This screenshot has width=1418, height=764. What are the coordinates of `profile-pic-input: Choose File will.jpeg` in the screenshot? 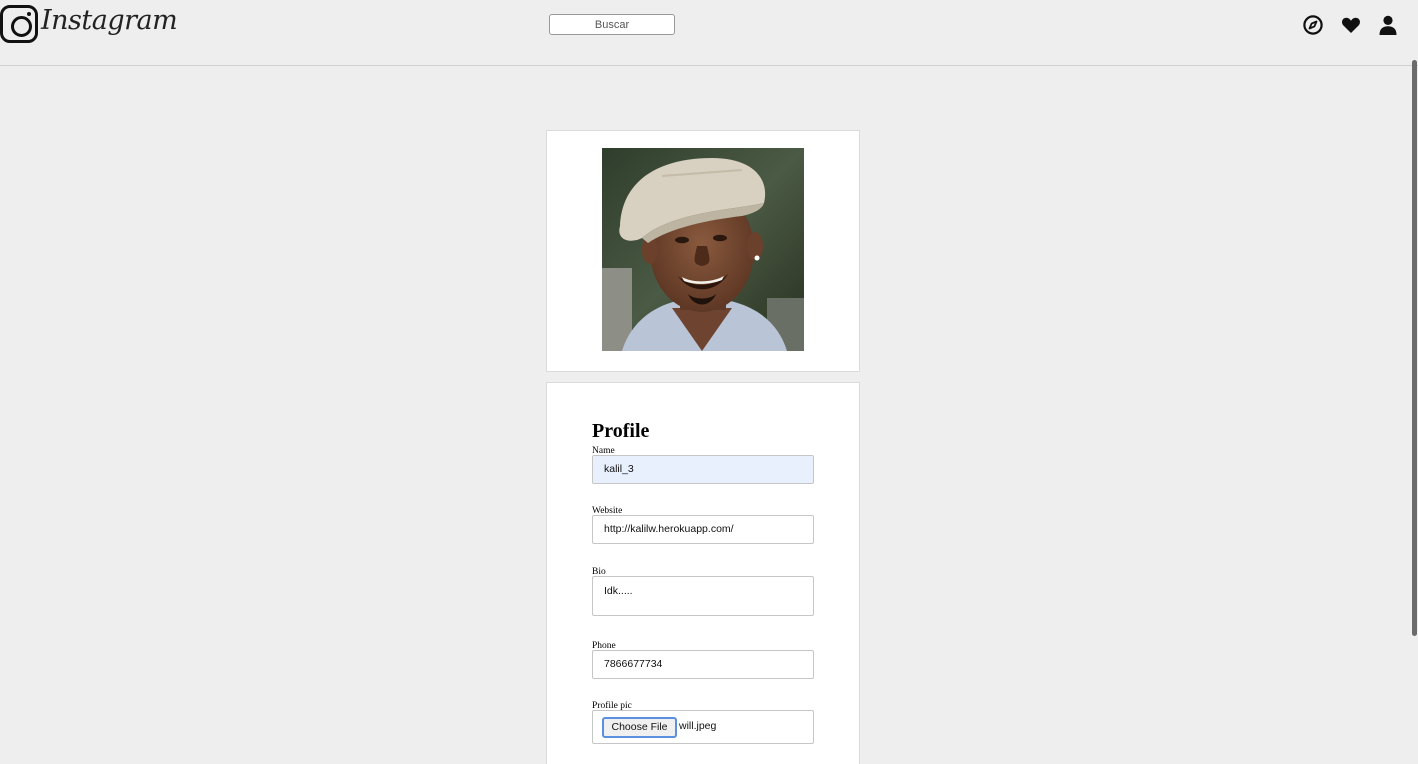 It's located at (703, 727).